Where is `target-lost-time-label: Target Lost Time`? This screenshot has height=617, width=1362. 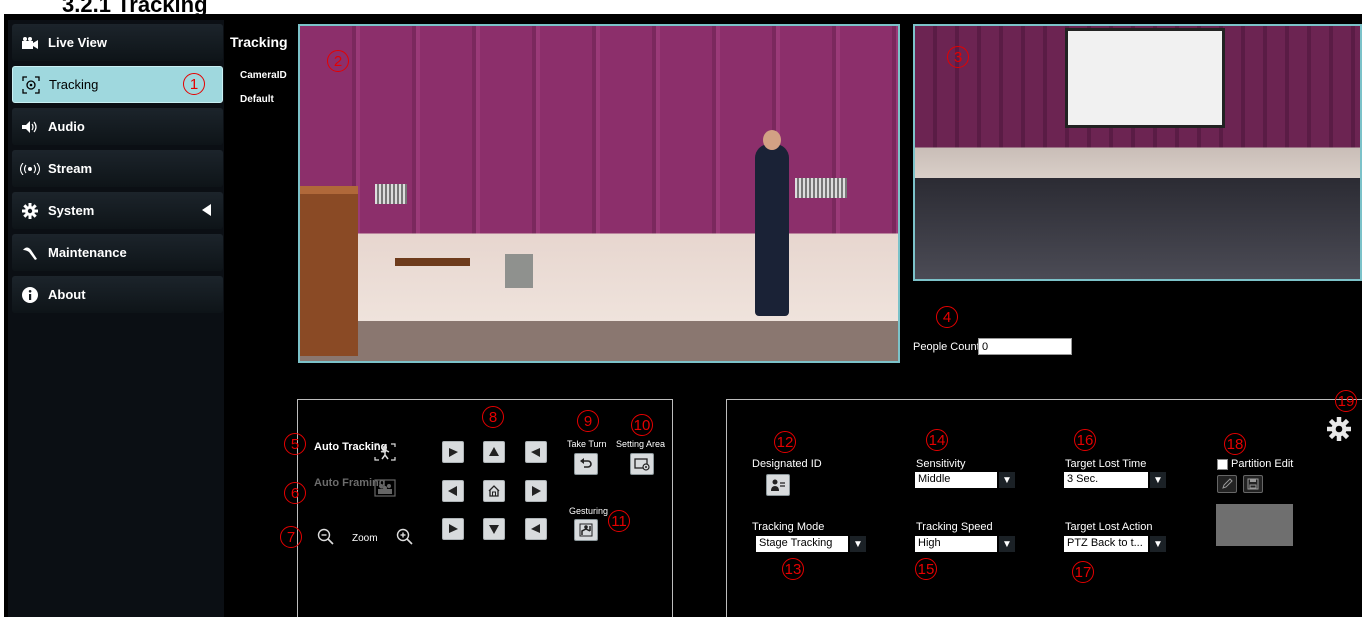
target-lost-time-label: Target Lost Time is located at coordinates (1106, 464).